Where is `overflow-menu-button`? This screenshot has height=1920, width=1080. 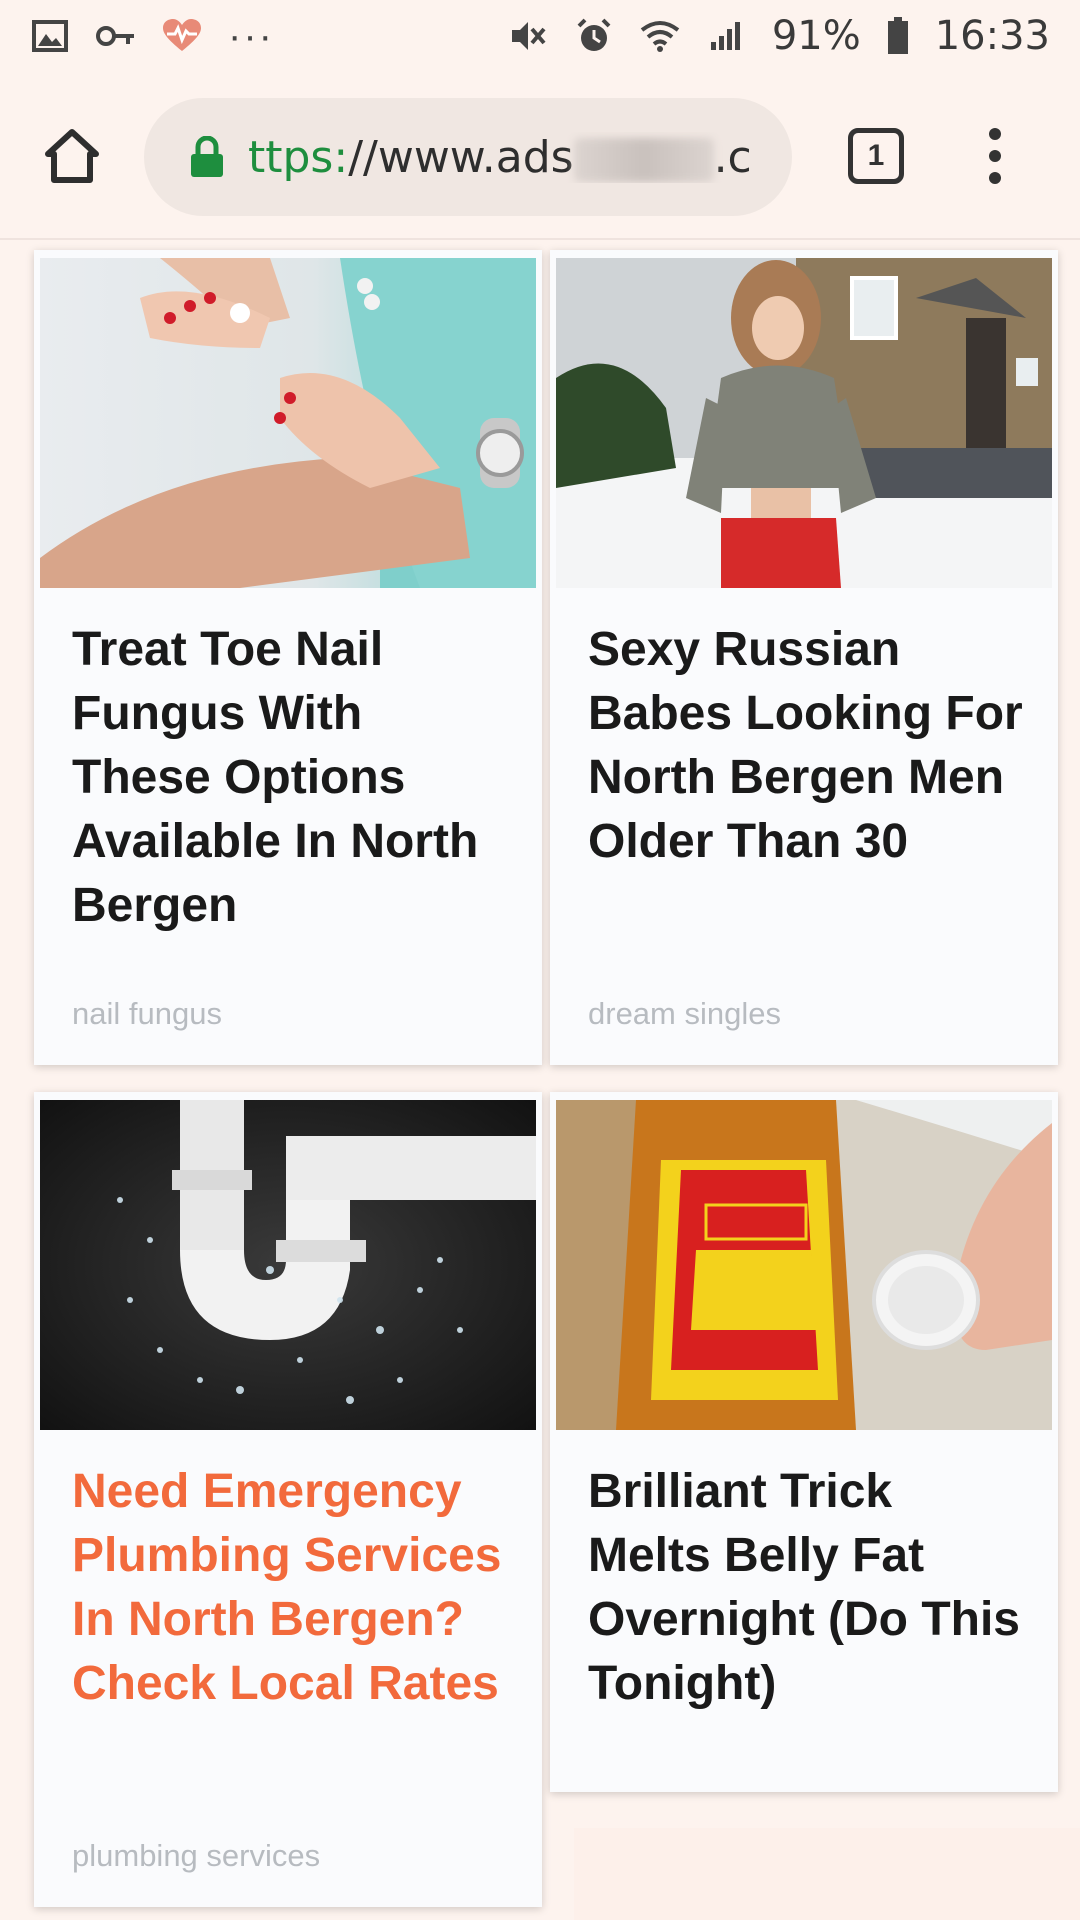
overflow-menu-button is located at coordinates (995, 156).